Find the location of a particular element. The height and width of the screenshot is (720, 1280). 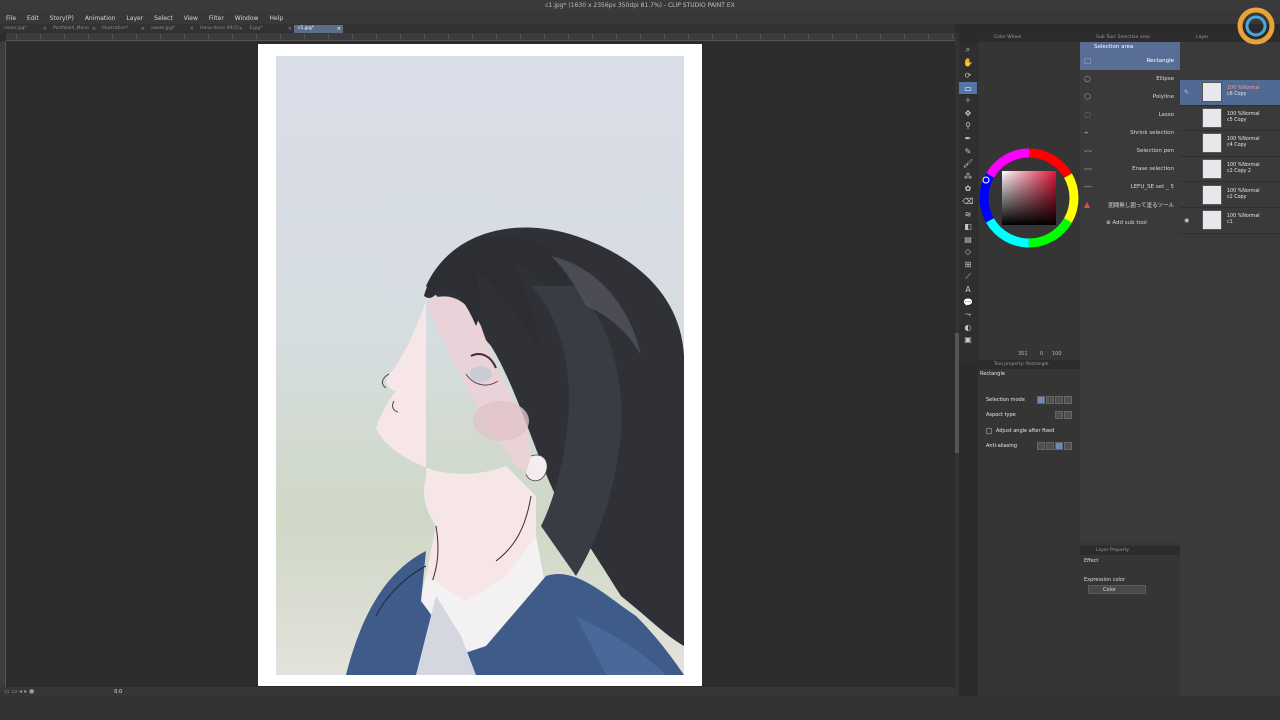

zoom-readout: 0.0 is located at coordinates (118, 692).